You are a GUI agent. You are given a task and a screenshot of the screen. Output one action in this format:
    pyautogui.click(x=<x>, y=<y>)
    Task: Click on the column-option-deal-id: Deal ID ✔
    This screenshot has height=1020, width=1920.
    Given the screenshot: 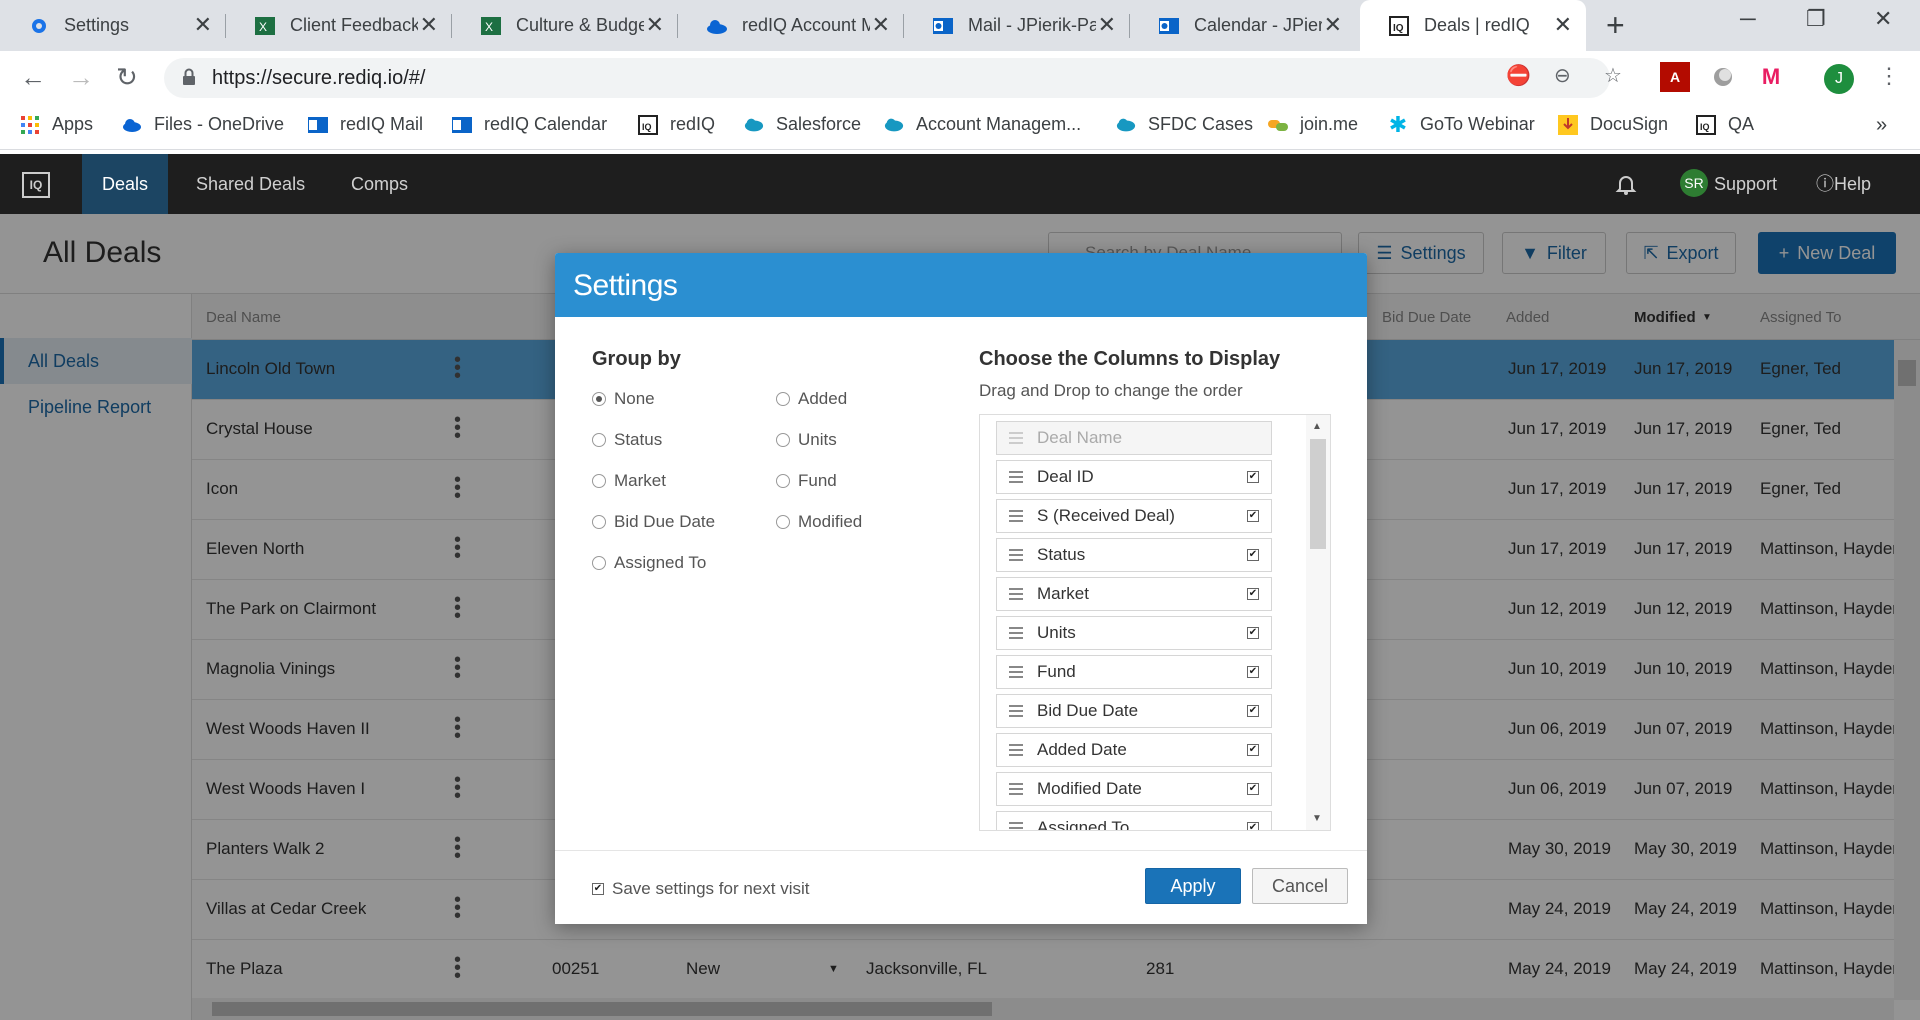 What is the action you would take?
    pyautogui.click(x=1134, y=477)
    